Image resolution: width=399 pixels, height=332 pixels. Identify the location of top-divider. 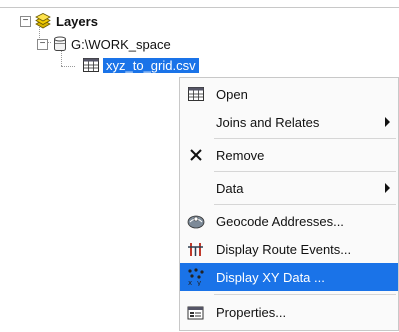
(199, 7).